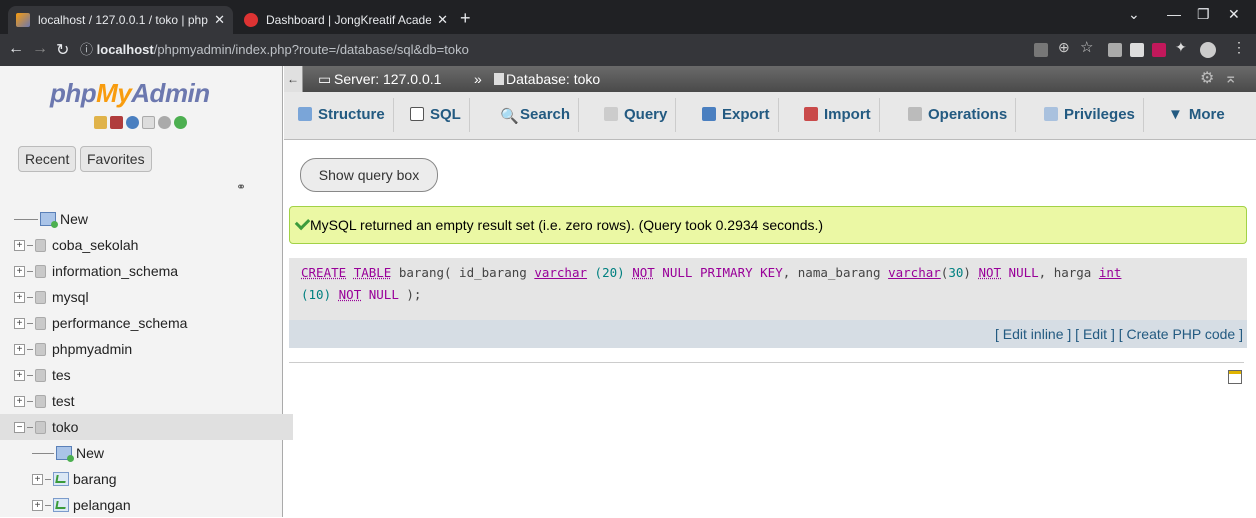 Image resolution: width=1256 pixels, height=518 pixels. Describe the element at coordinates (100, 122) in the screenshot. I see `home-icon` at that location.